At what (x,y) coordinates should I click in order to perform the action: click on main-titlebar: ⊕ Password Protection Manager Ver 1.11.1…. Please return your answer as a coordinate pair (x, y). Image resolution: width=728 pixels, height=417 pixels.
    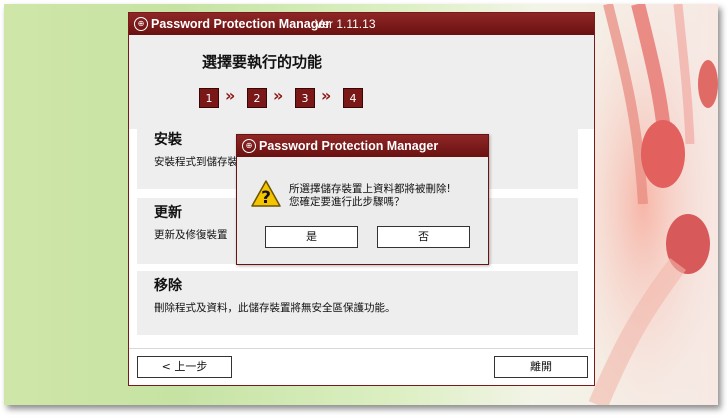
    Looking at the image, I should click on (361, 24).